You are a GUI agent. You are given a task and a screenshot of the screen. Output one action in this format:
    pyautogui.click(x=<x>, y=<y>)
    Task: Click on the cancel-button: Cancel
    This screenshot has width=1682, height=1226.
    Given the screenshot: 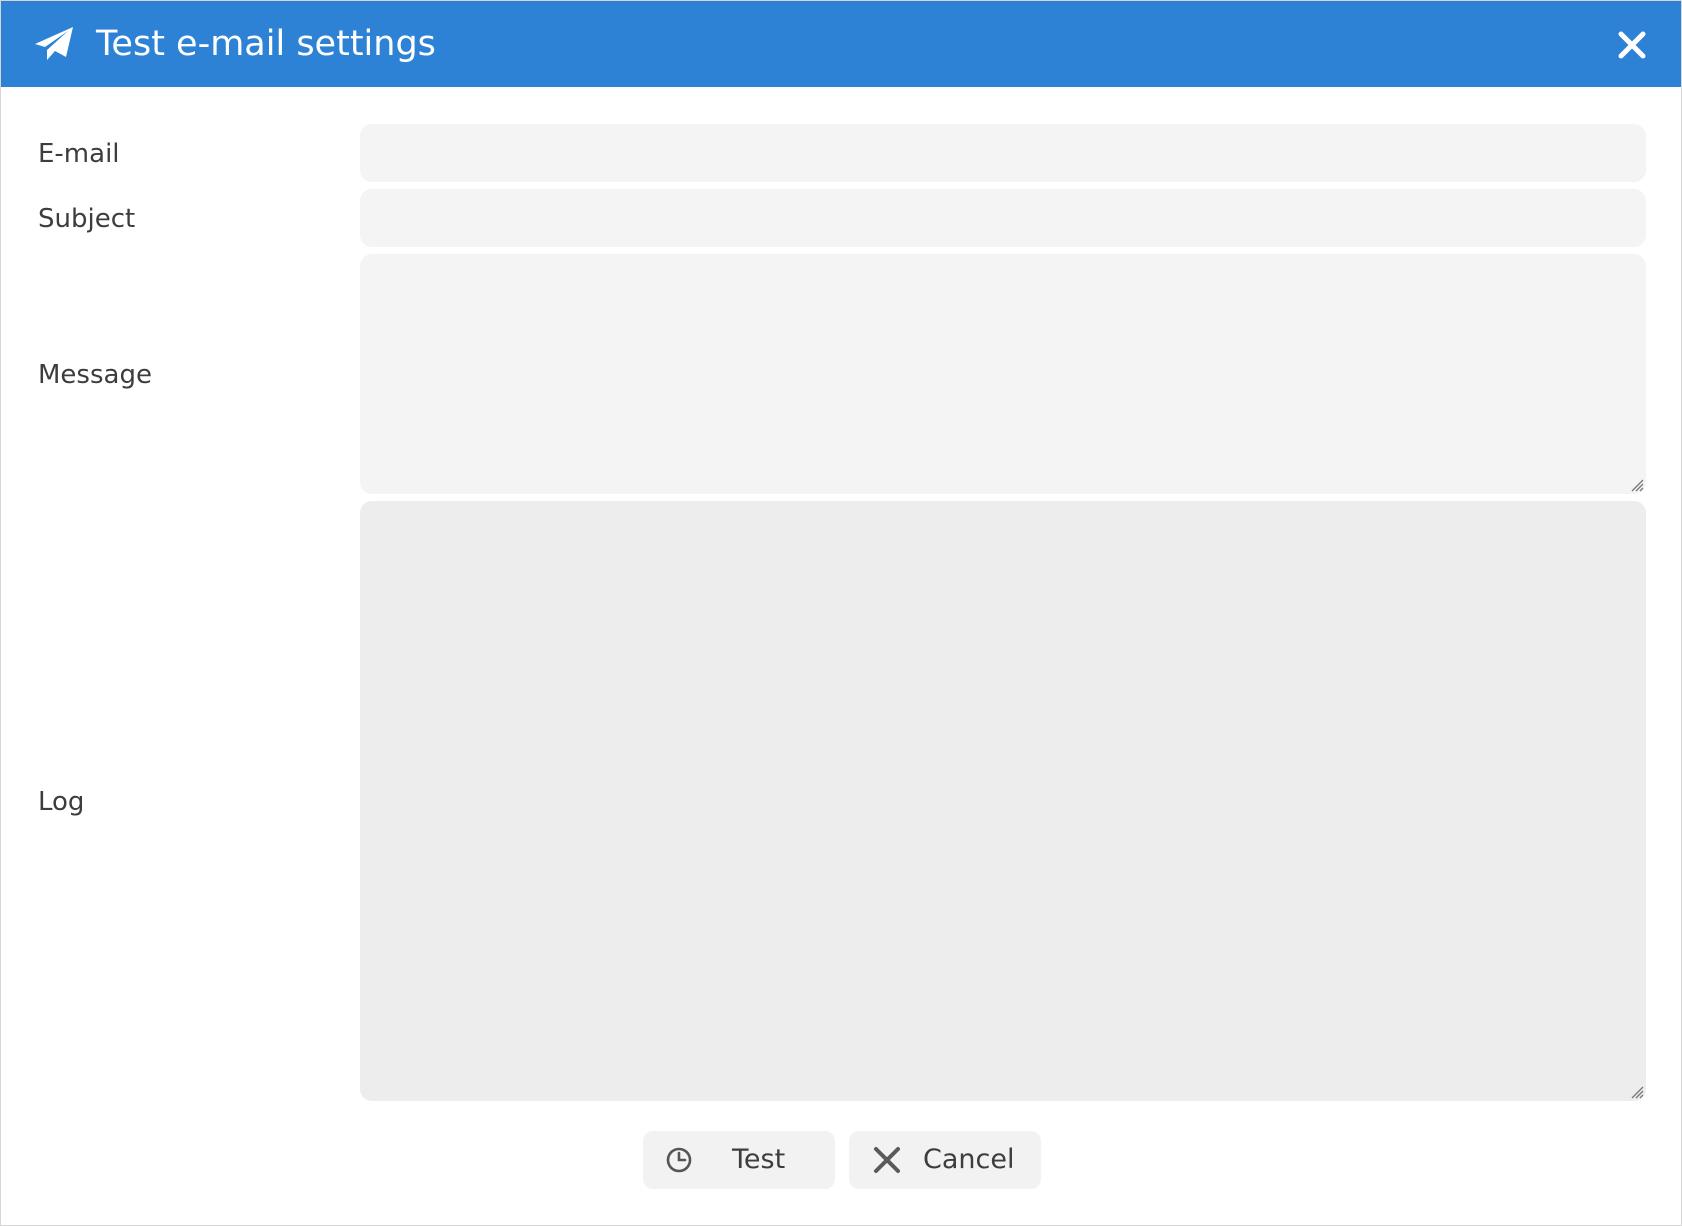 What is the action you would take?
    pyautogui.click(x=945, y=1160)
    